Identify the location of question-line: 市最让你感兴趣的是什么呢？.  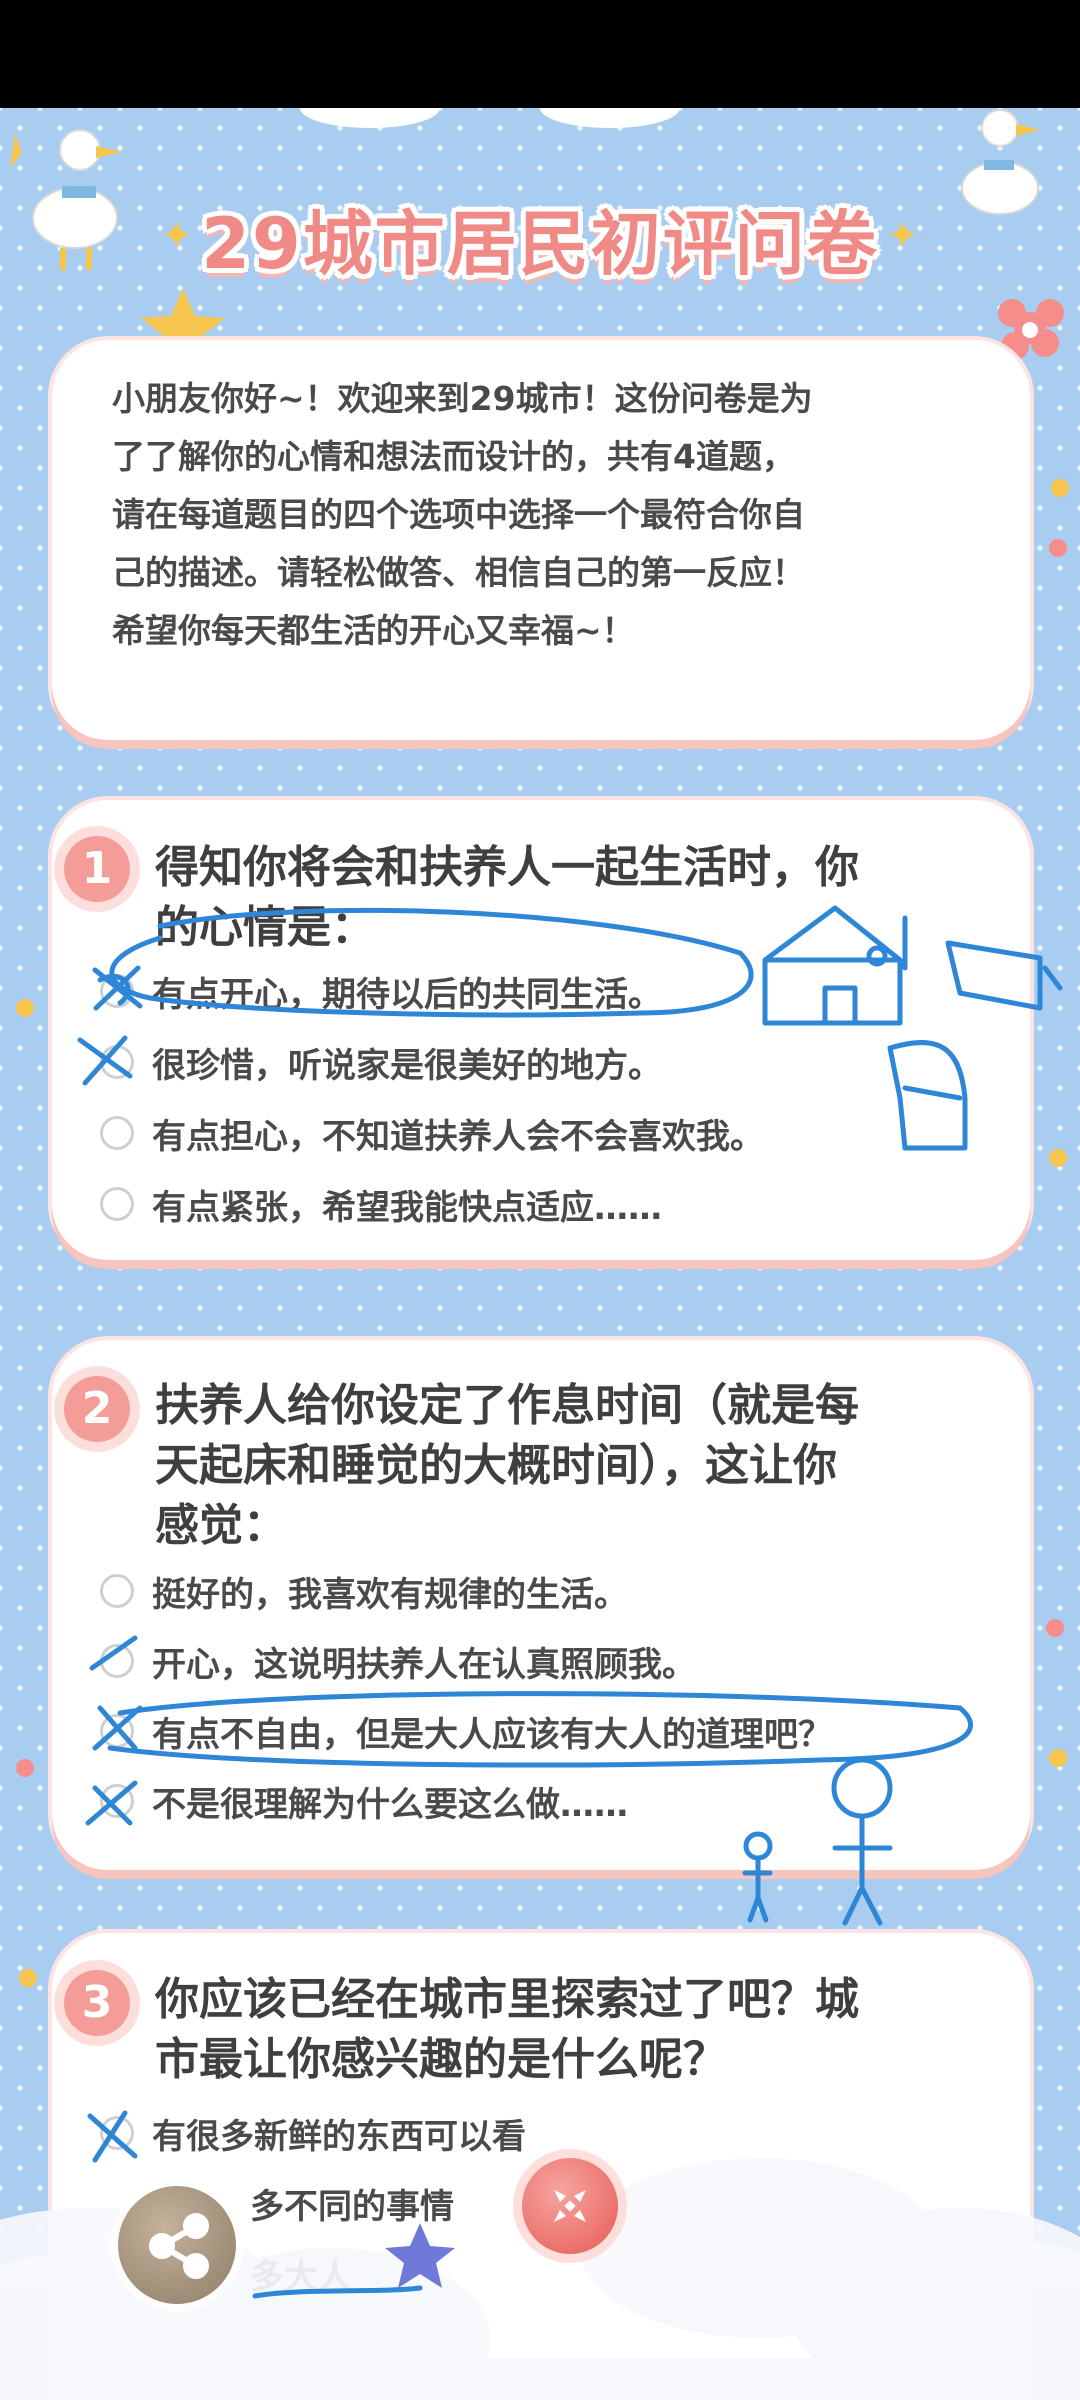
(441, 2059).